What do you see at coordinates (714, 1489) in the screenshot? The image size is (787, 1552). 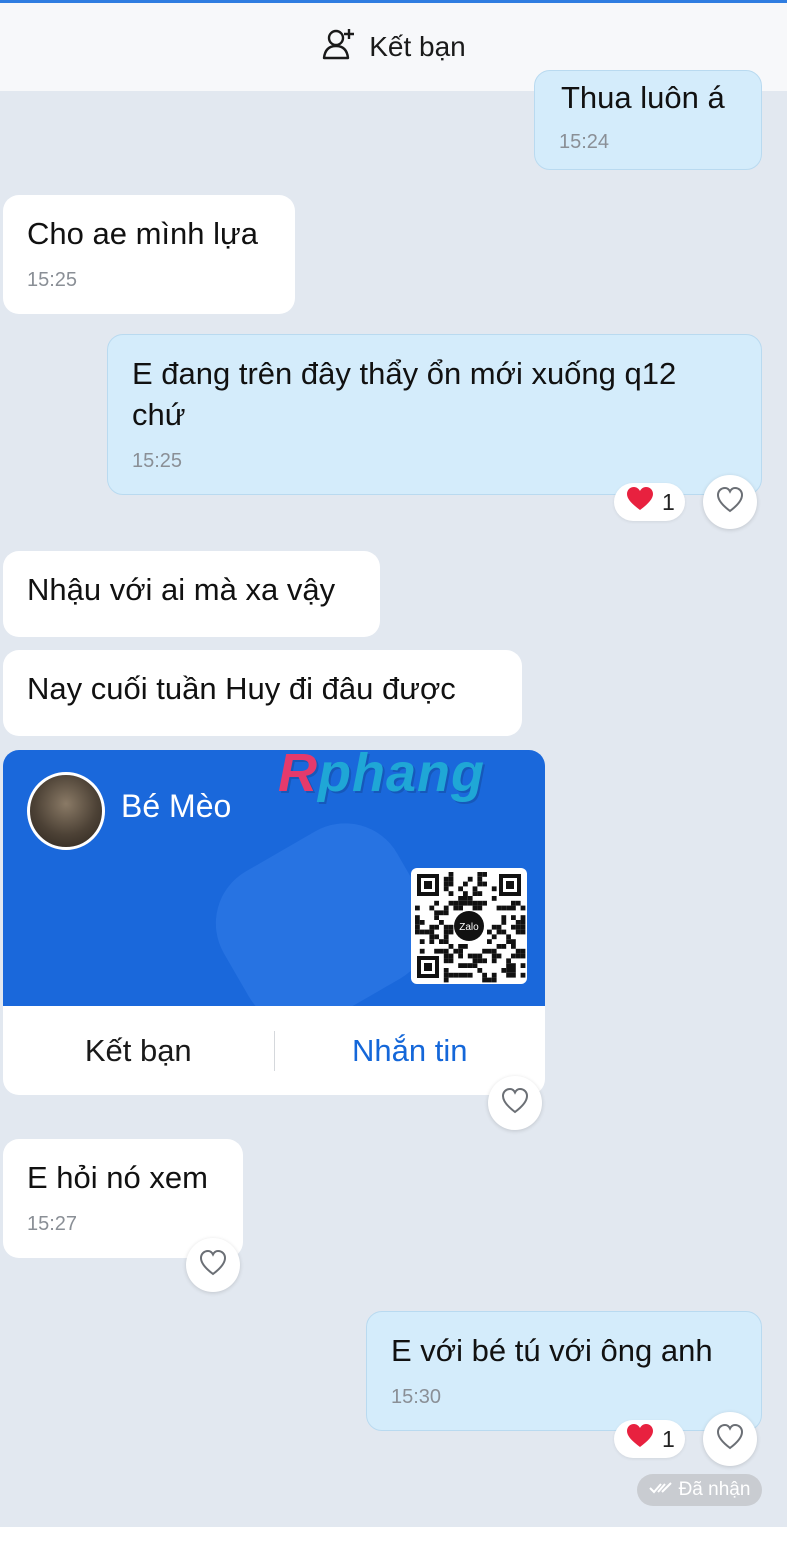 I see `status-text: Đã nhận` at bounding box center [714, 1489].